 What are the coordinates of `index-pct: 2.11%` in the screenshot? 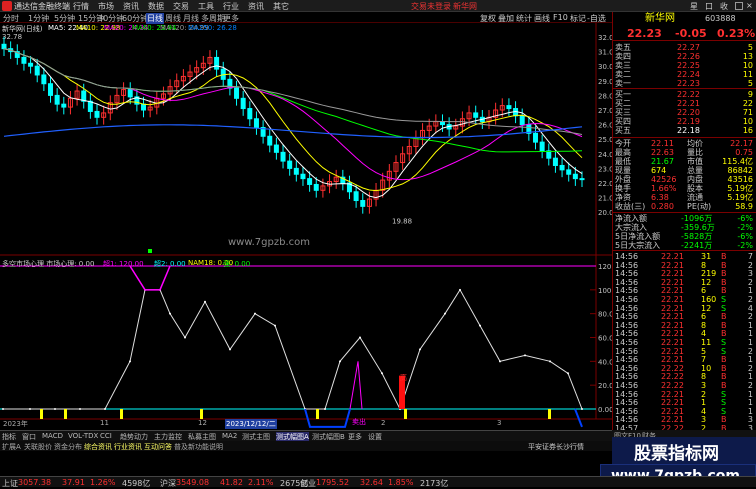 It's located at (261, 482).